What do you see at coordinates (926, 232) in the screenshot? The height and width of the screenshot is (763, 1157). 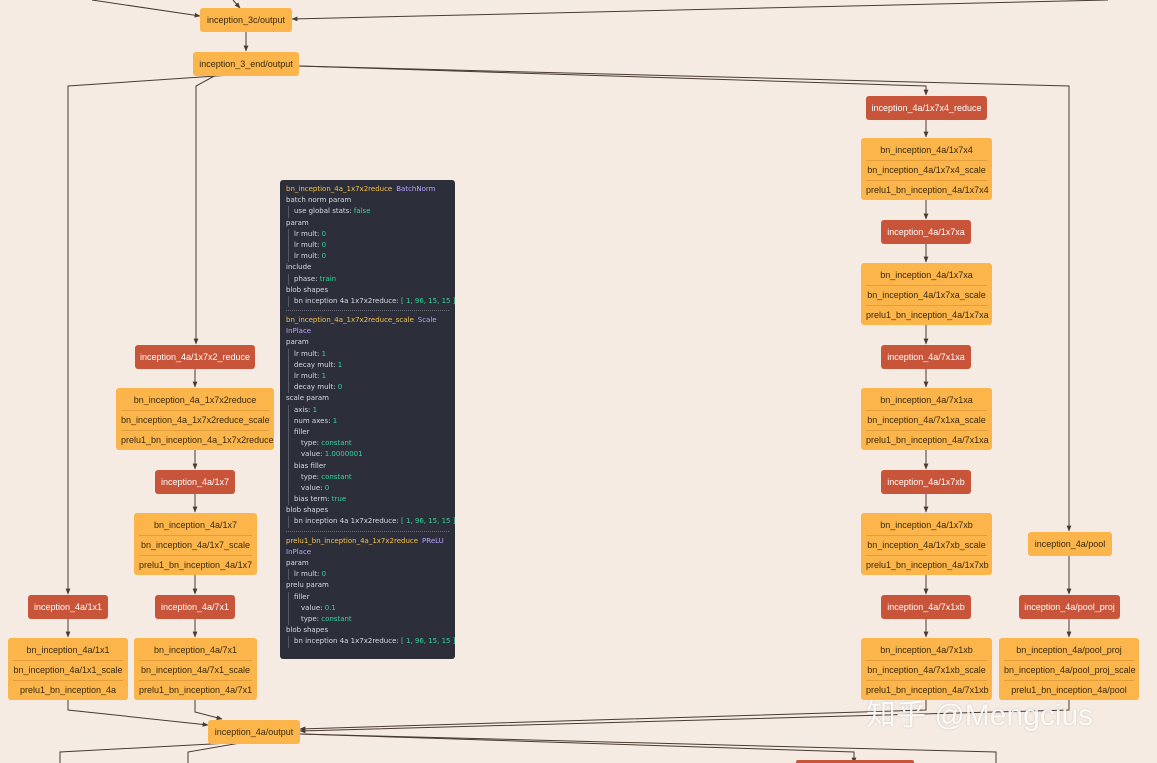 I see `node-inception-4a-1x7xa: inception_4a/1x7xa` at bounding box center [926, 232].